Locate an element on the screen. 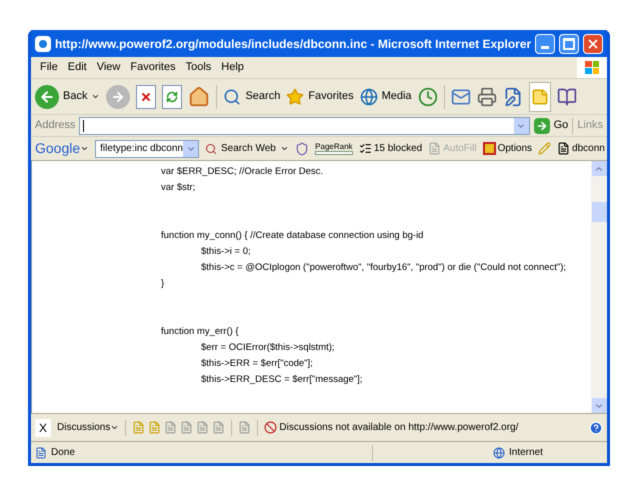  search-term-button: dbconn is located at coordinates (581, 148).